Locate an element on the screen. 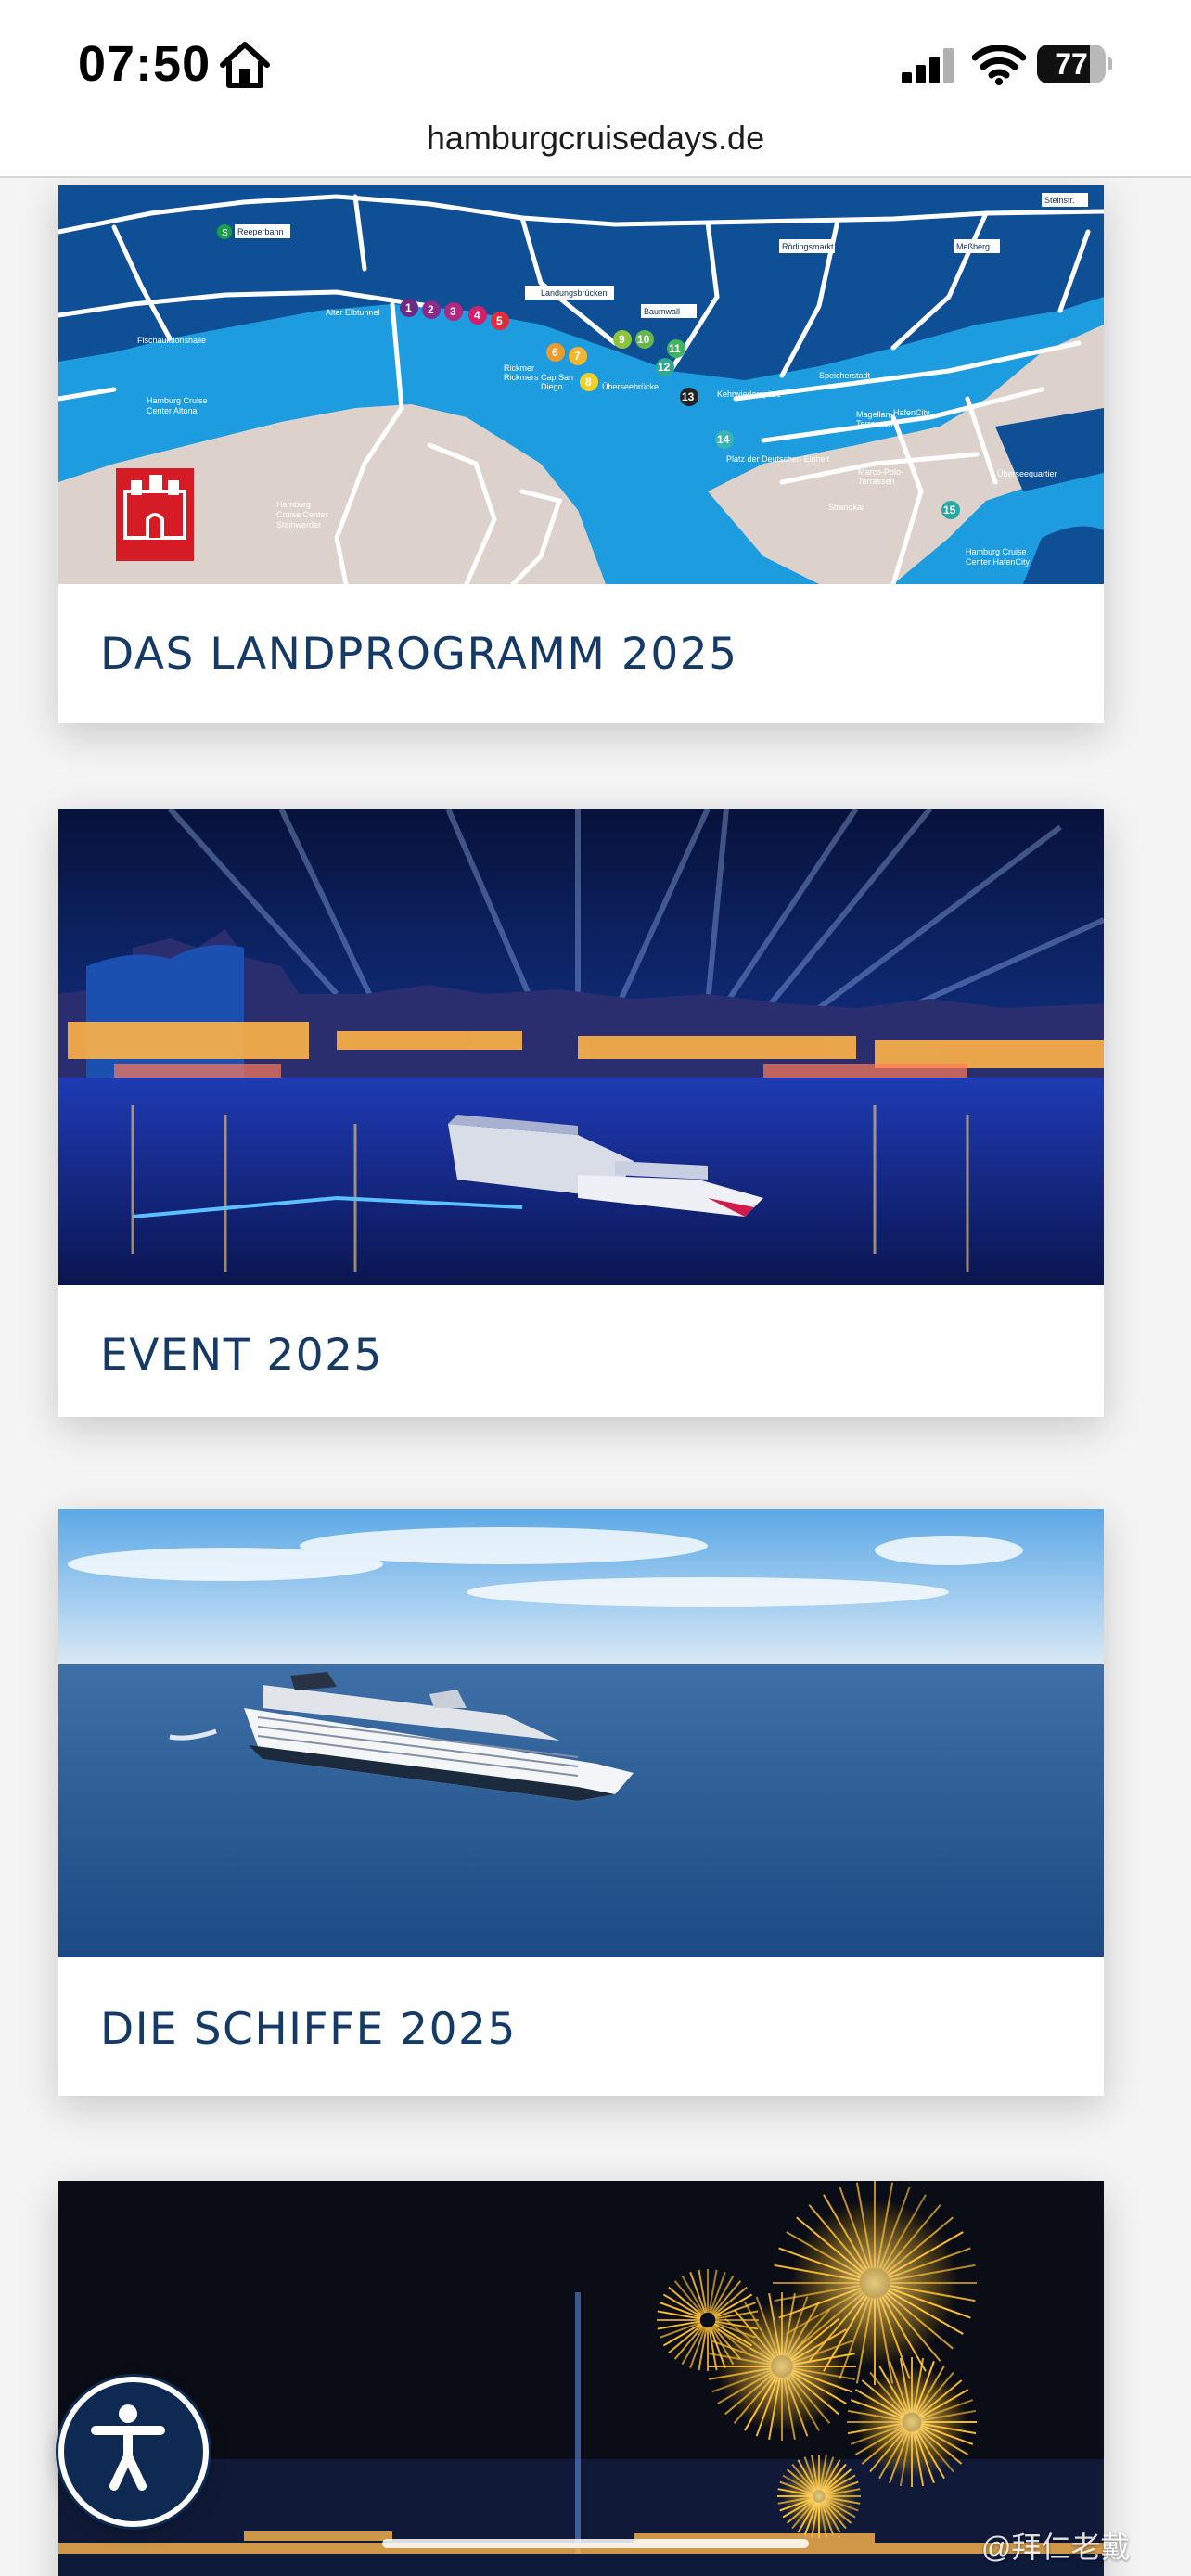 This screenshot has width=1191, height=2576. svg-text: Speicherstadt is located at coordinates (845, 375).